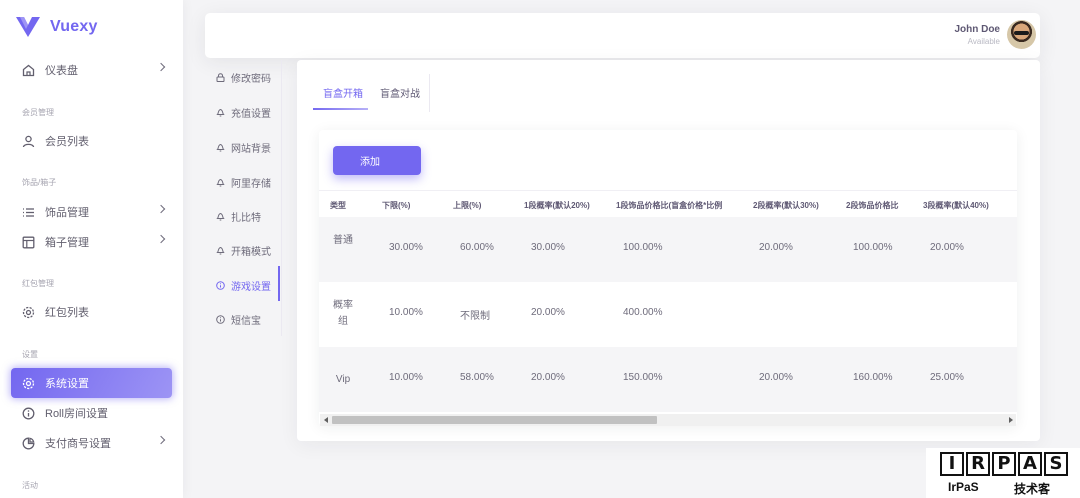  What do you see at coordinates (28, 70) in the screenshot?
I see `home-icon` at bounding box center [28, 70].